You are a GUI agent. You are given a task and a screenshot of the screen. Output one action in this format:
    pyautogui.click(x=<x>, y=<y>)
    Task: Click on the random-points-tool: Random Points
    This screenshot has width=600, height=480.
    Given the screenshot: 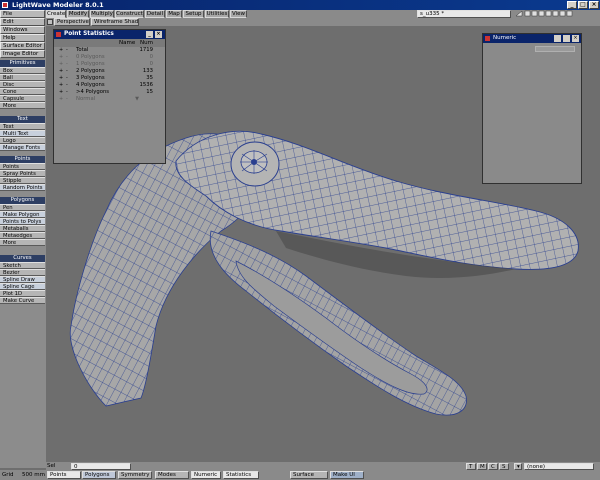 What is the action you would take?
    pyautogui.click(x=22, y=187)
    